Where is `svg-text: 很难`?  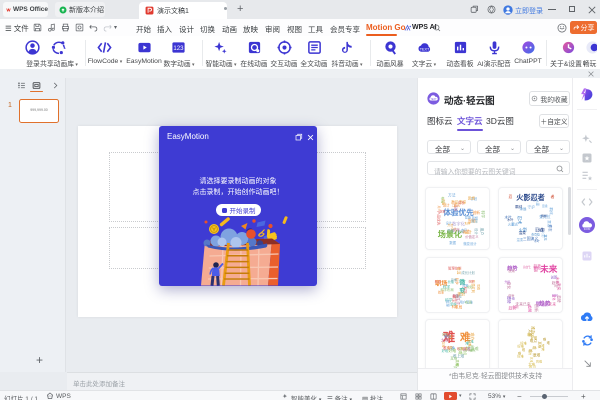 svg-text: 很难 is located at coordinates (460, 351).